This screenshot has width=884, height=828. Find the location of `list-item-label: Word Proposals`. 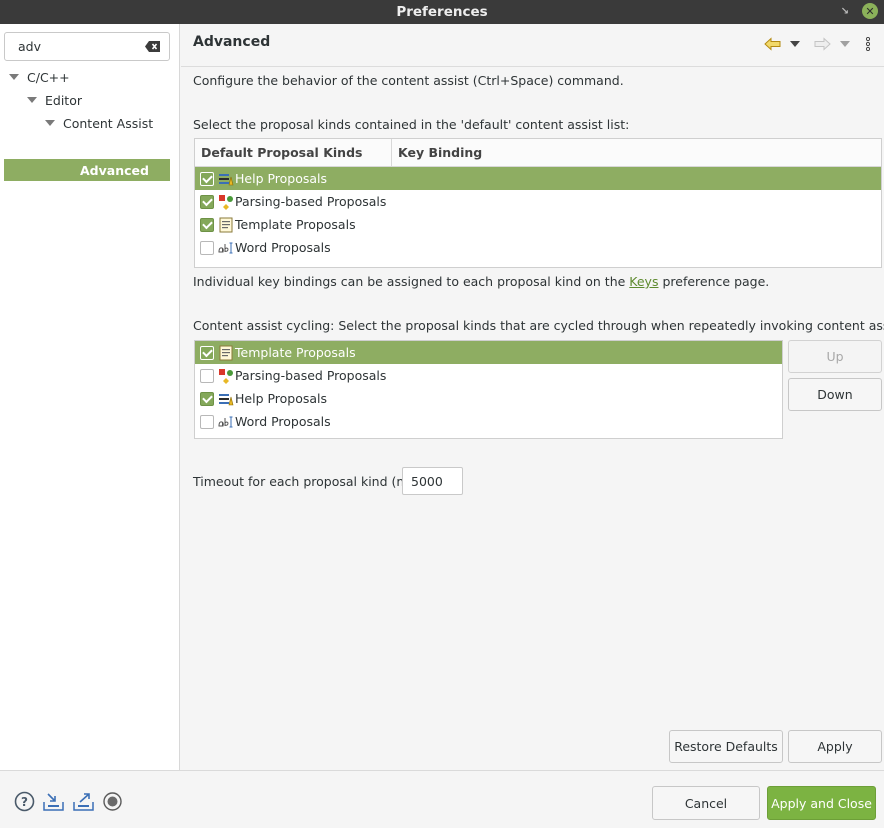

list-item-label: Word Proposals is located at coordinates (283, 421).